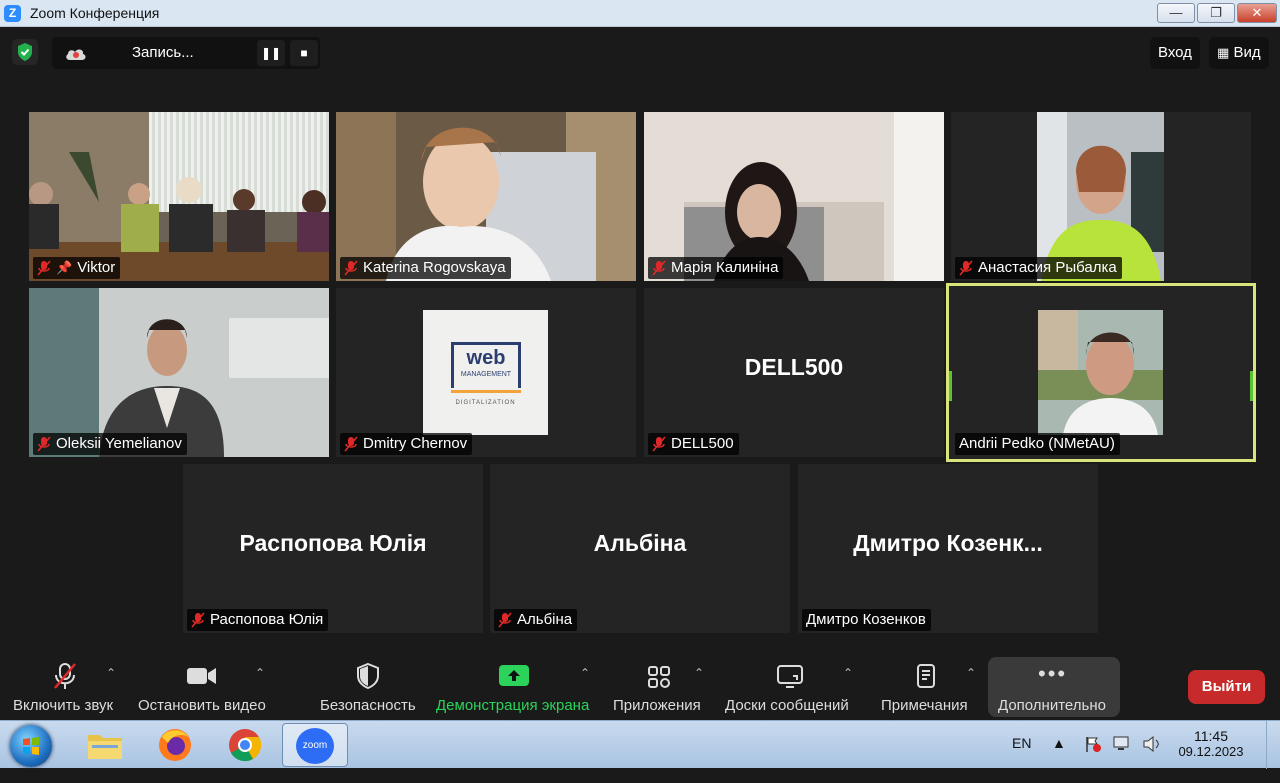 Image resolution: width=1280 pixels, height=783 pixels. Describe the element at coordinates (1211, 745) in the screenshot. I see `clock: 11:45 09.12.2023` at that location.